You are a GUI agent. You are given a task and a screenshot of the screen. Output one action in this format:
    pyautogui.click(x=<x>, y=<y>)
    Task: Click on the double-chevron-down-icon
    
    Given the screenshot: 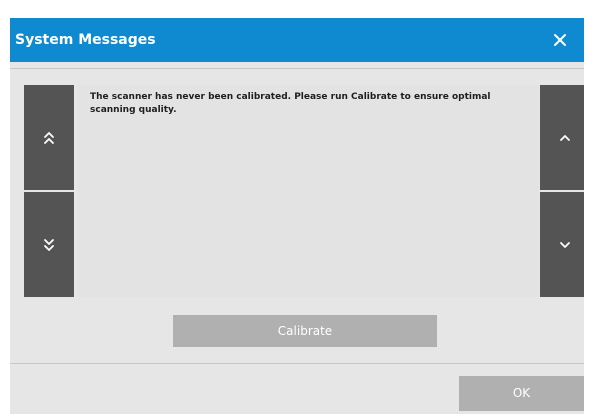 What is the action you would take?
    pyautogui.click(x=49, y=244)
    